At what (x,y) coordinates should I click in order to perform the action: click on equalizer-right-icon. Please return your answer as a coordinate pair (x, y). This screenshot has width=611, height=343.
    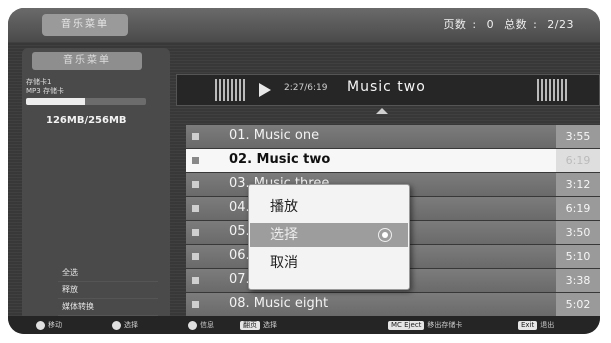
    Looking at the image, I should click on (552, 90).